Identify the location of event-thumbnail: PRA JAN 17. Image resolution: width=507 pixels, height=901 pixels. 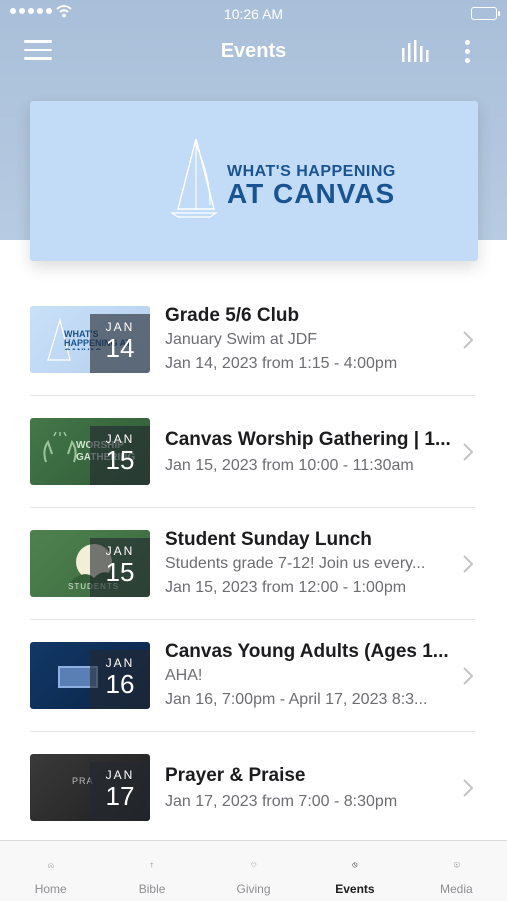
(90, 787).